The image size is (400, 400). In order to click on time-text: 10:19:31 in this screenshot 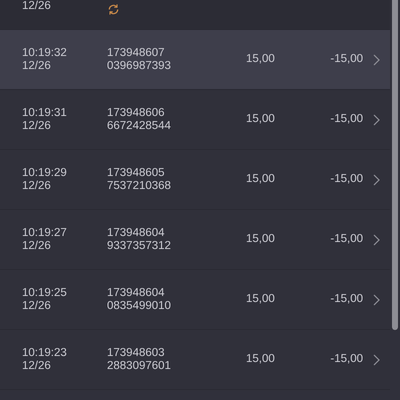, I will do `click(45, 113)`.